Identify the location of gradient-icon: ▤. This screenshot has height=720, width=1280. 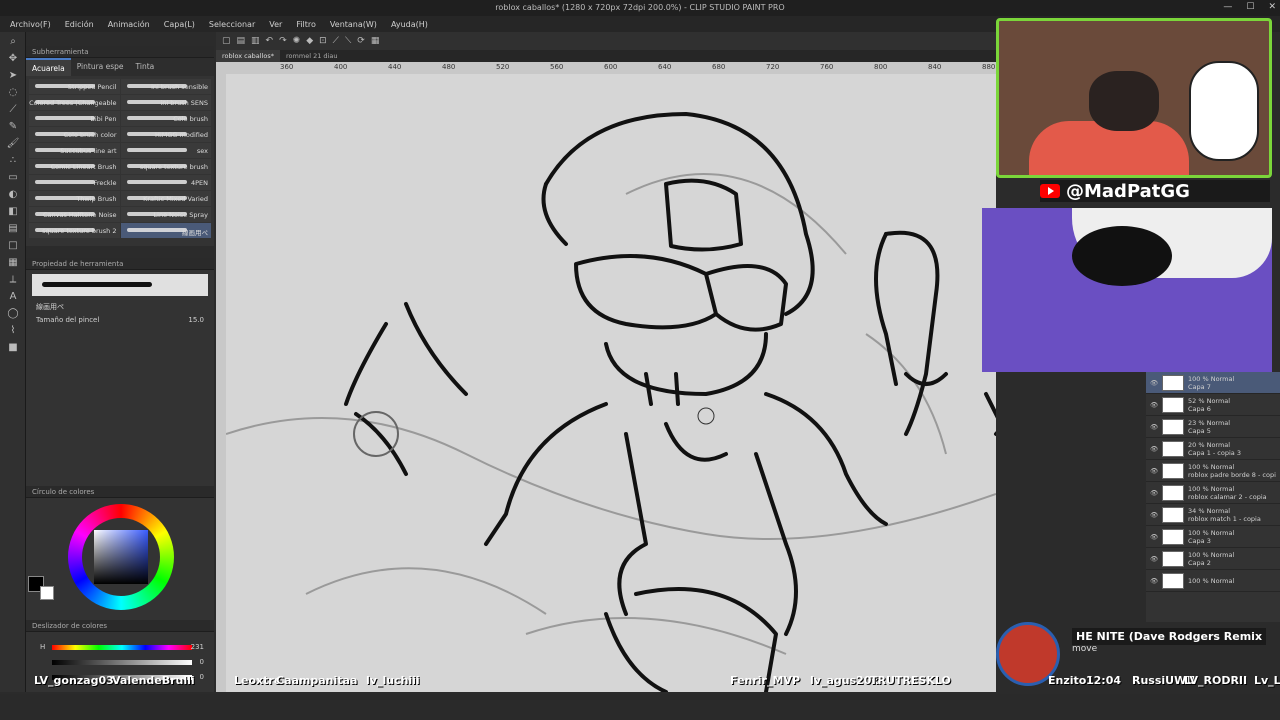
(13, 229).